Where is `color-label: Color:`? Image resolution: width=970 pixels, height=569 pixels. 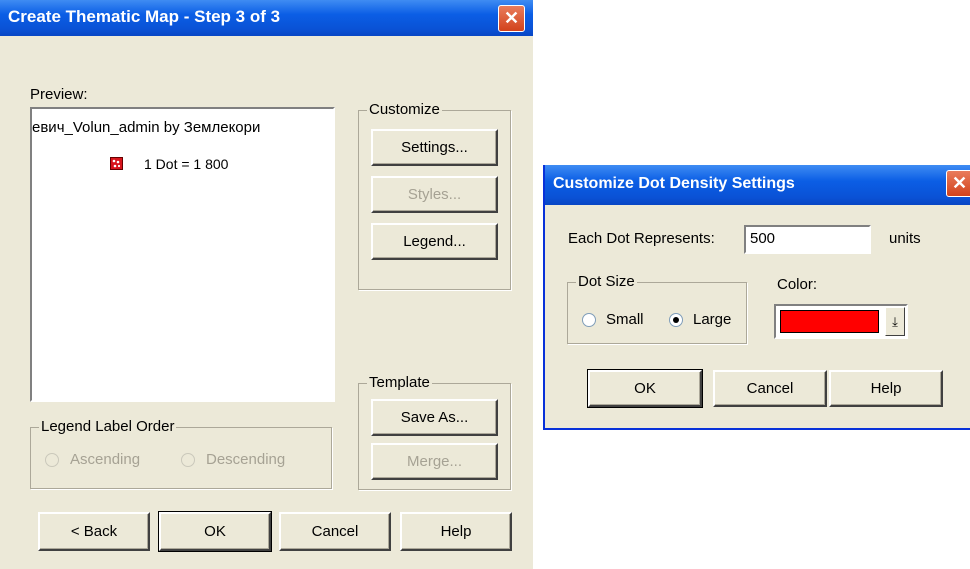 color-label: Color: is located at coordinates (797, 284).